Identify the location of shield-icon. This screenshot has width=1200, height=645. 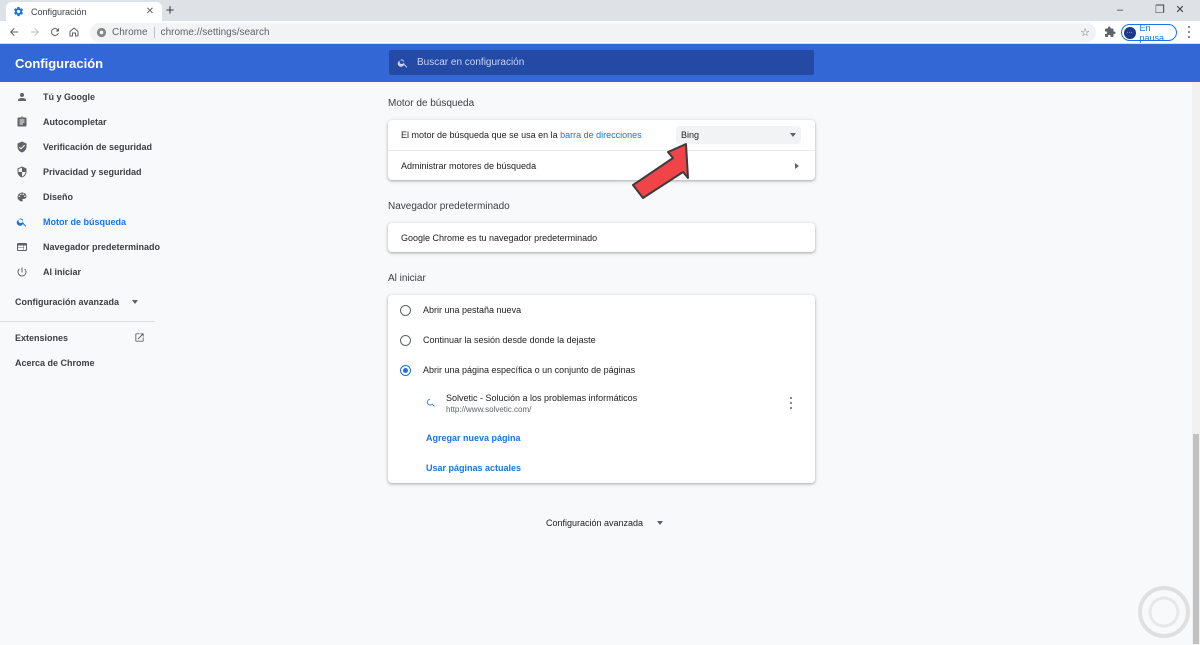
(22, 172).